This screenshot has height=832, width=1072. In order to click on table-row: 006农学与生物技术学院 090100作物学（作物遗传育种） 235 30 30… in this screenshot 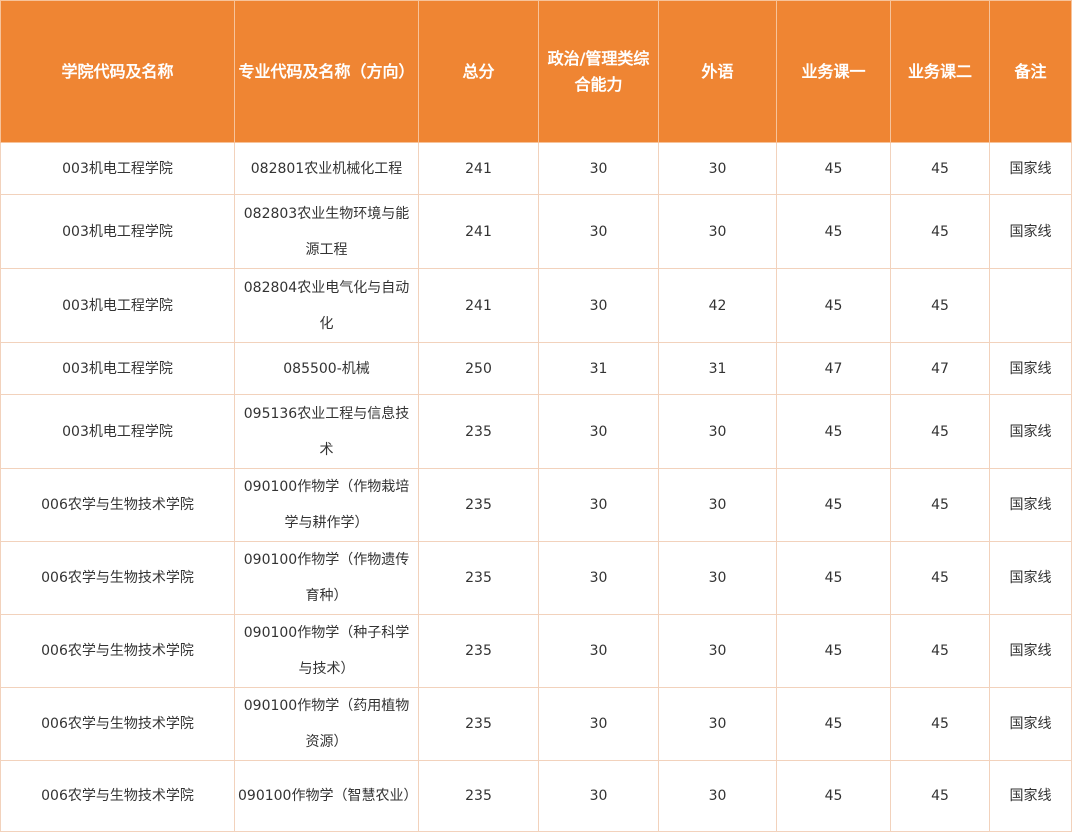, I will do `click(536, 578)`.